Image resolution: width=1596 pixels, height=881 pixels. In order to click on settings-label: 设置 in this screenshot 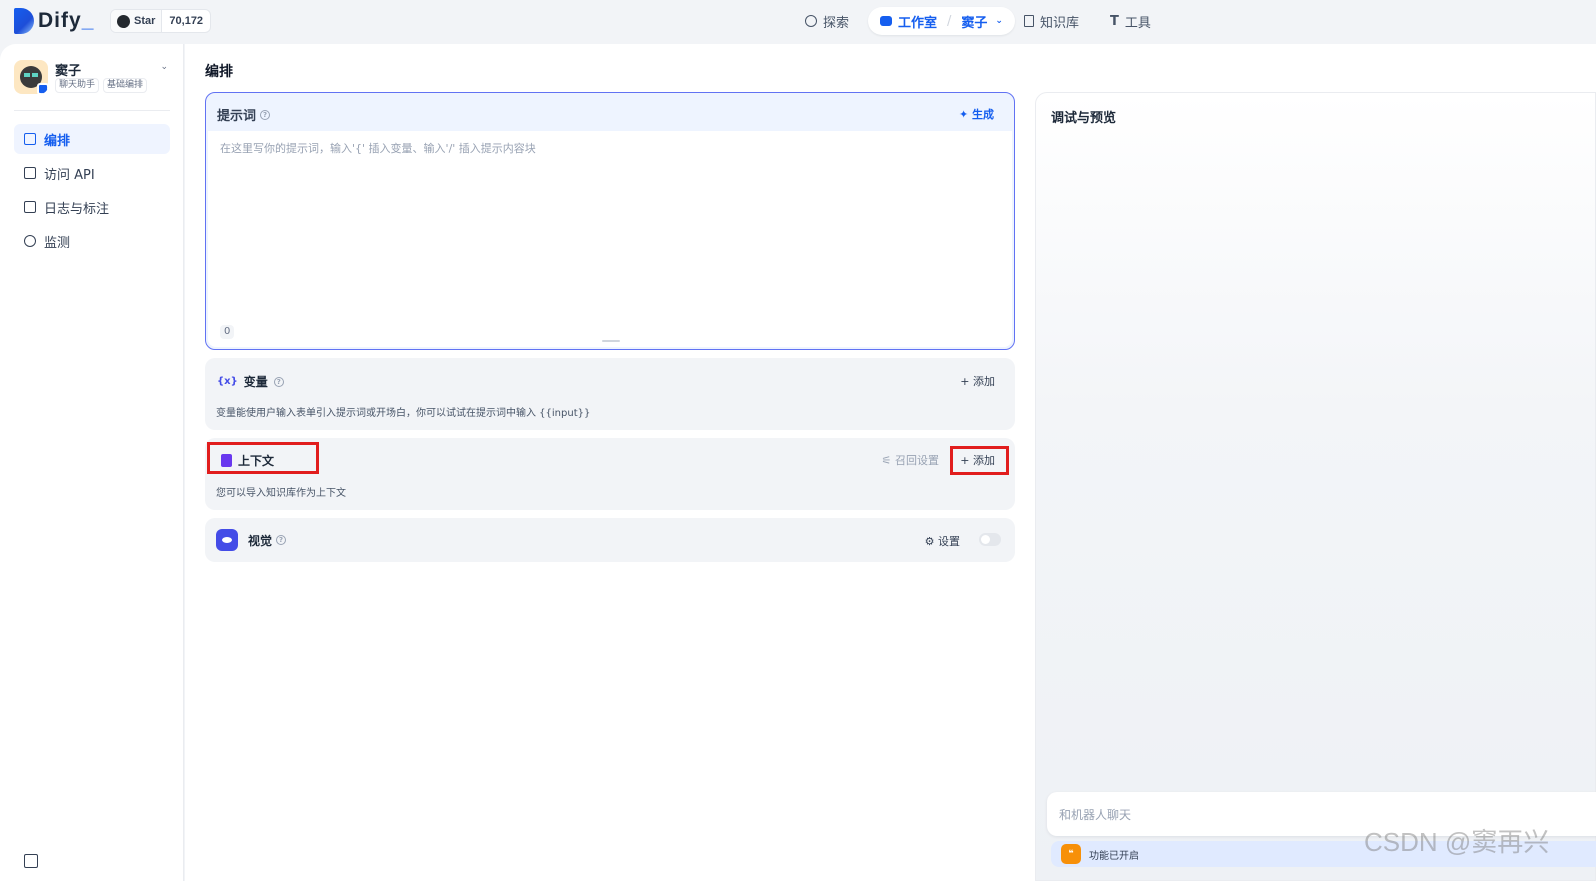, I will do `click(949, 541)`.